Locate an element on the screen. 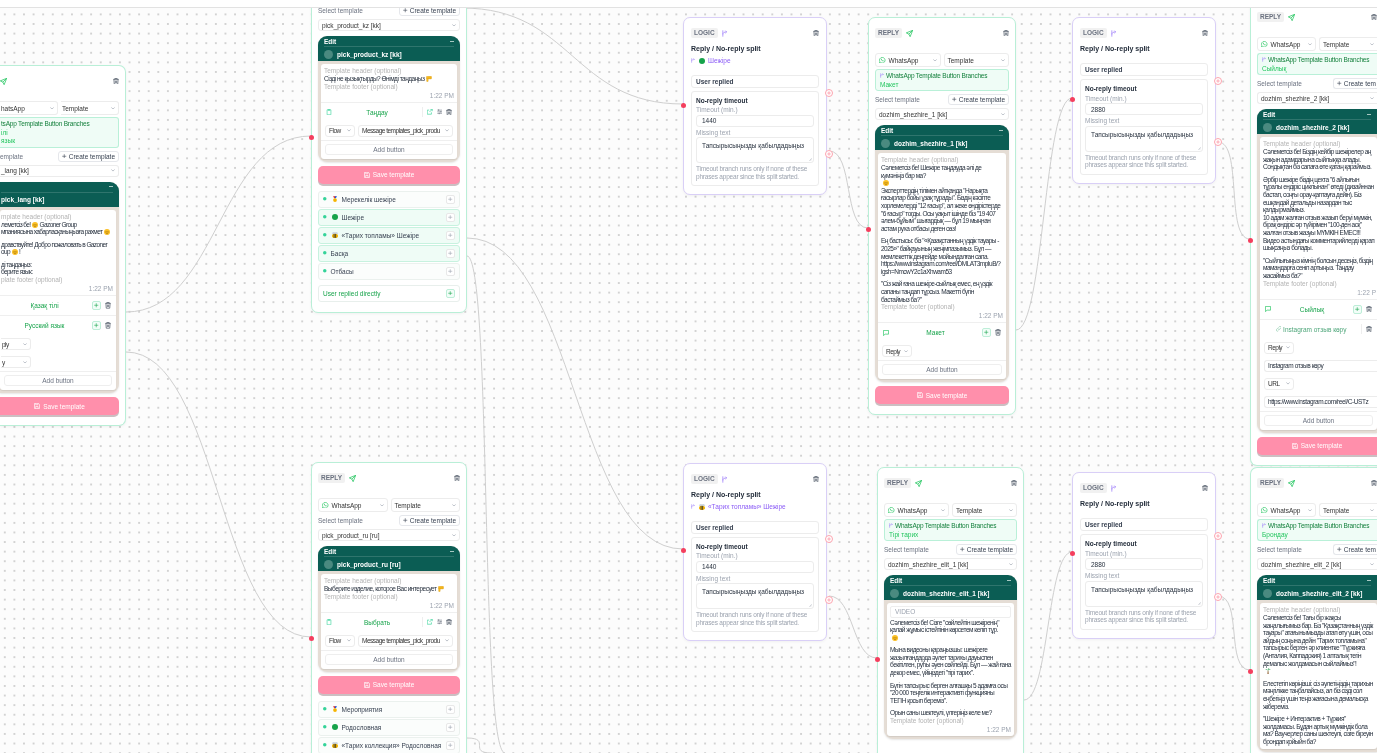 The image size is (1377, 753). chat-bubble-icon is located at coordinates (1268, 309).